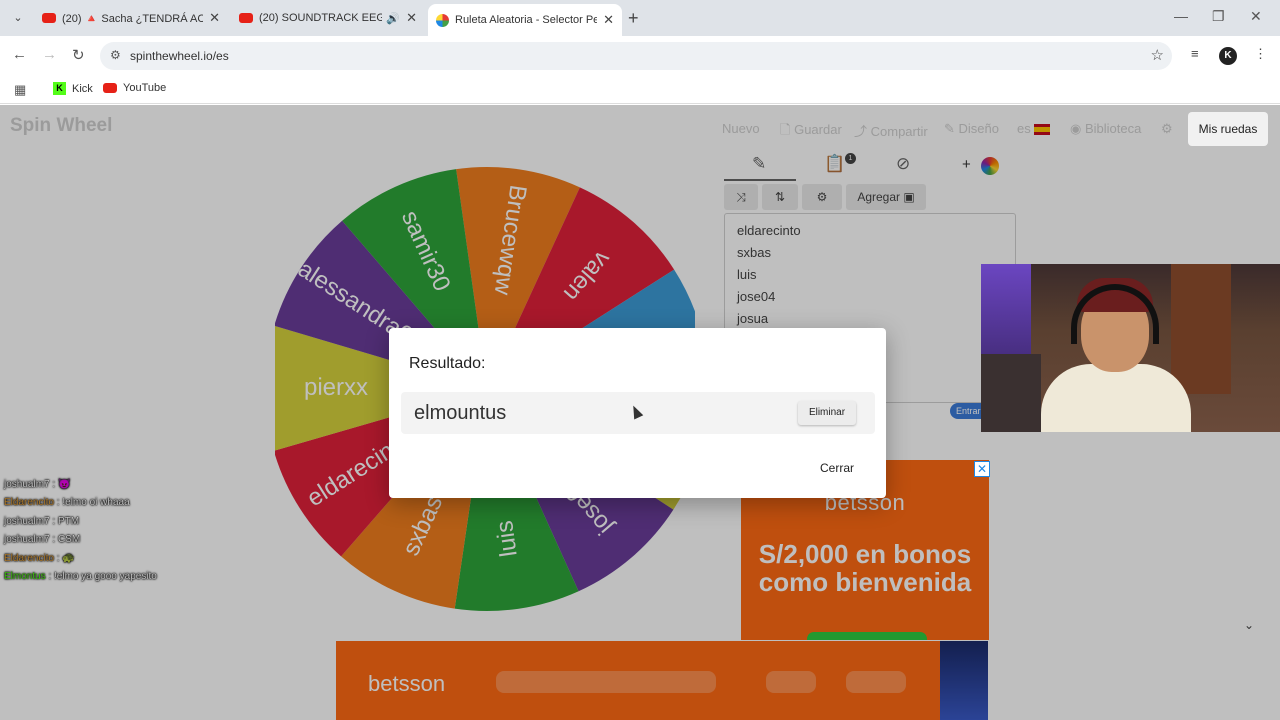  What do you see at coordinates (640, 680) in the screenshot?
I see `modal-backdrop-bottom` at bounding box center [640, 680].